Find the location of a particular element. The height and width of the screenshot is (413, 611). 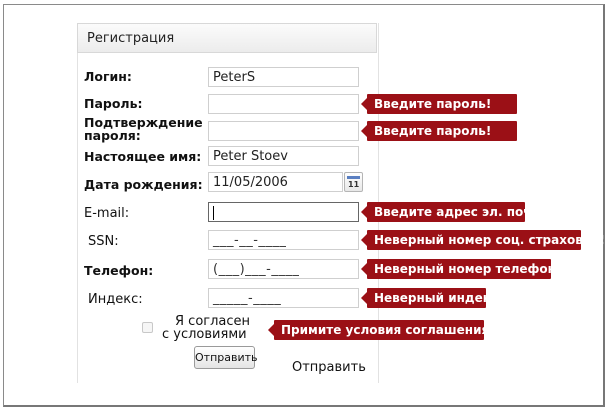

panel-header: Регистрация is located at coordinates (227, 38).